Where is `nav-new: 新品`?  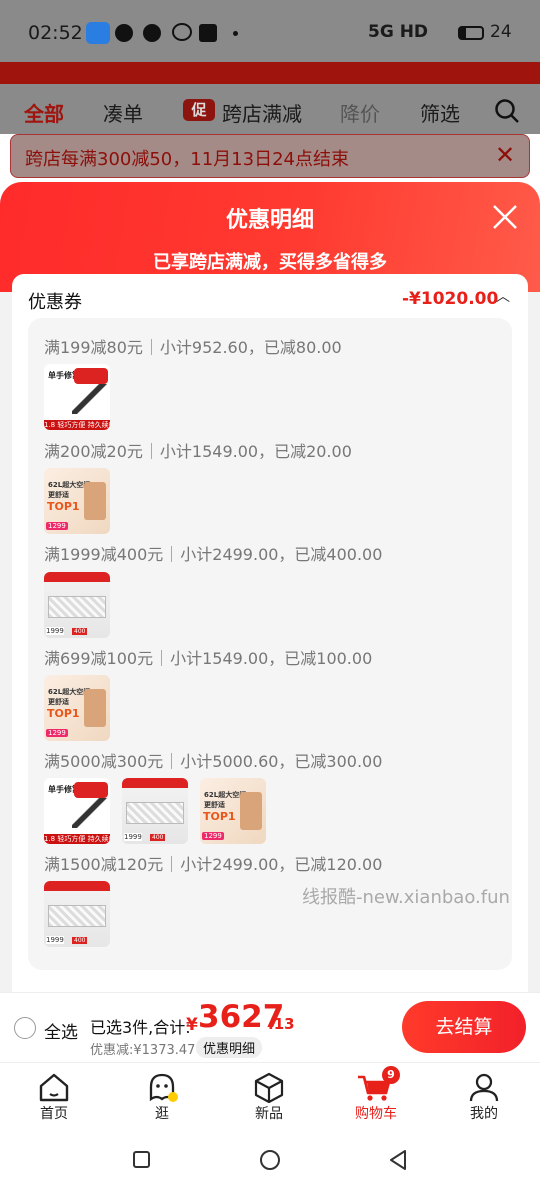 nav-new: 新品 is located at coordinates (269, 1098).